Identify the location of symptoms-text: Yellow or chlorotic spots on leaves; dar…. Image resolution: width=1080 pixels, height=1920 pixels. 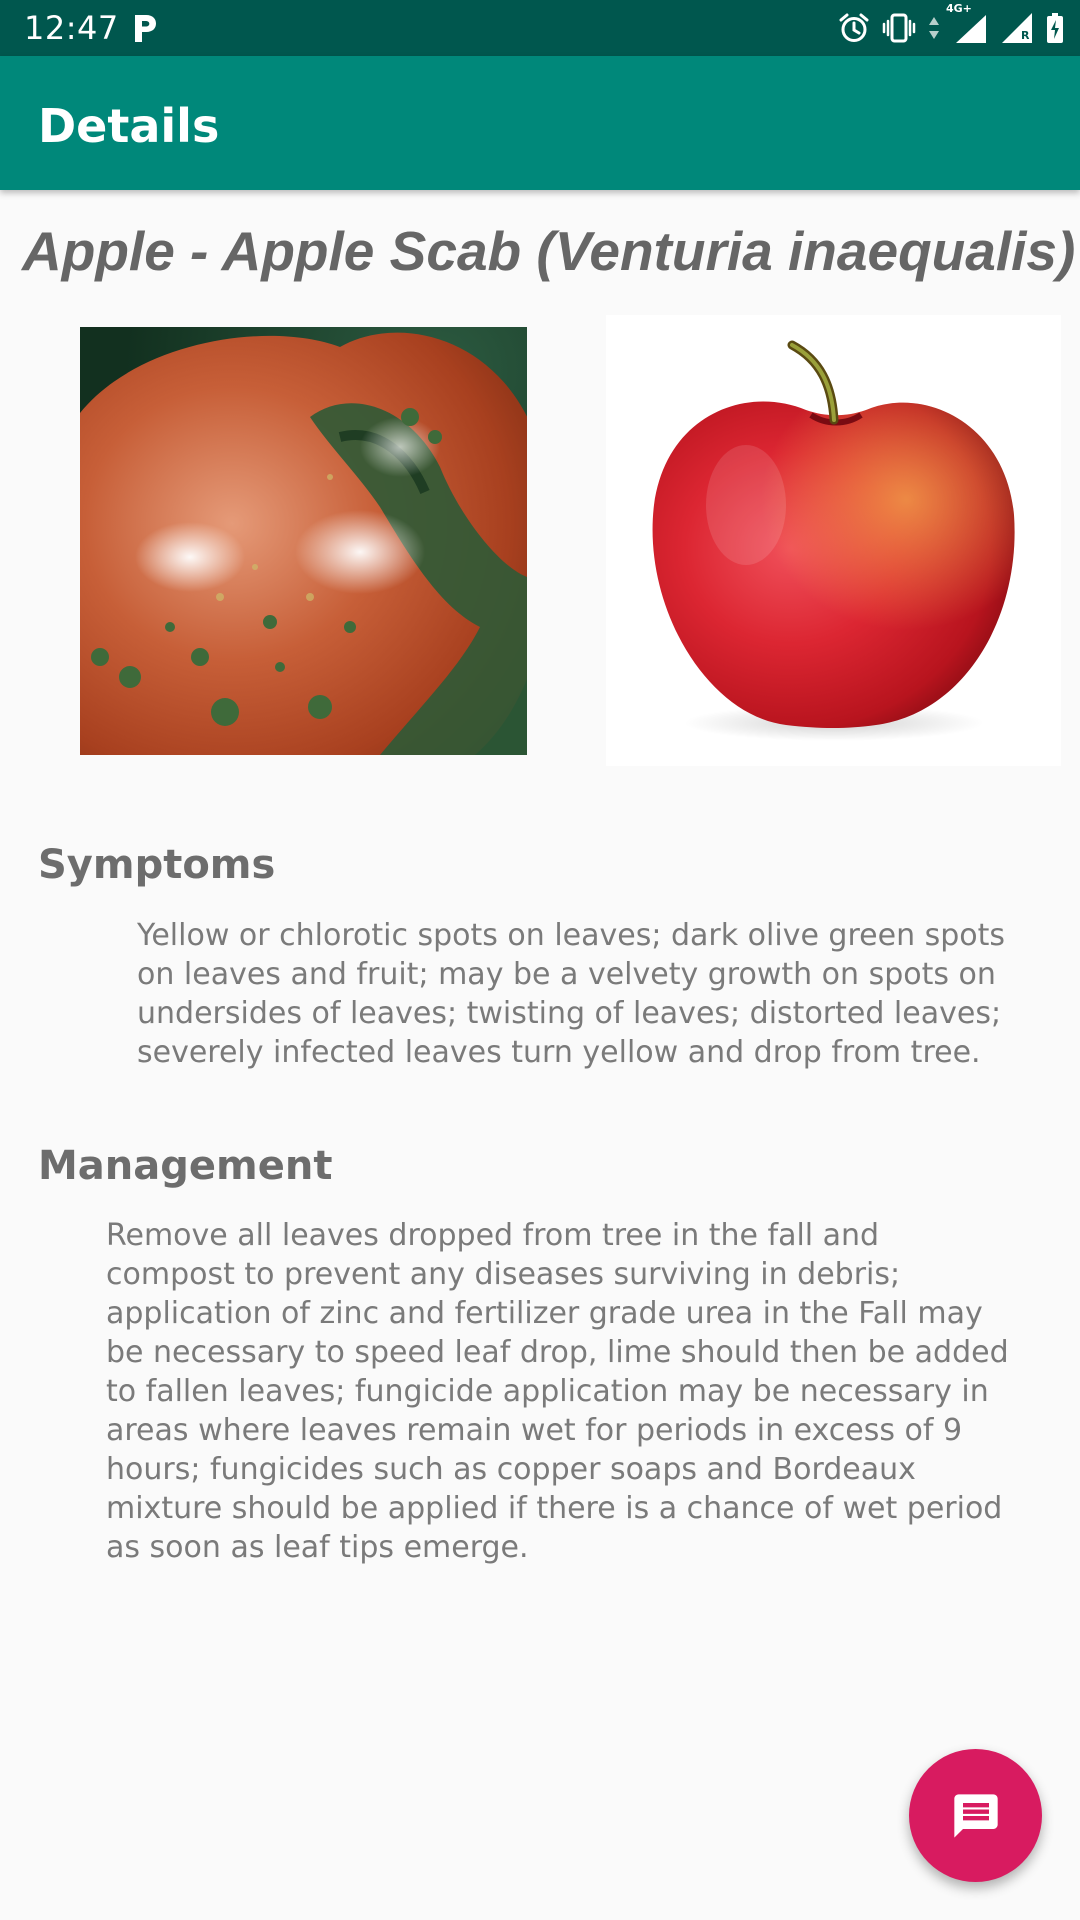
(571, 994).